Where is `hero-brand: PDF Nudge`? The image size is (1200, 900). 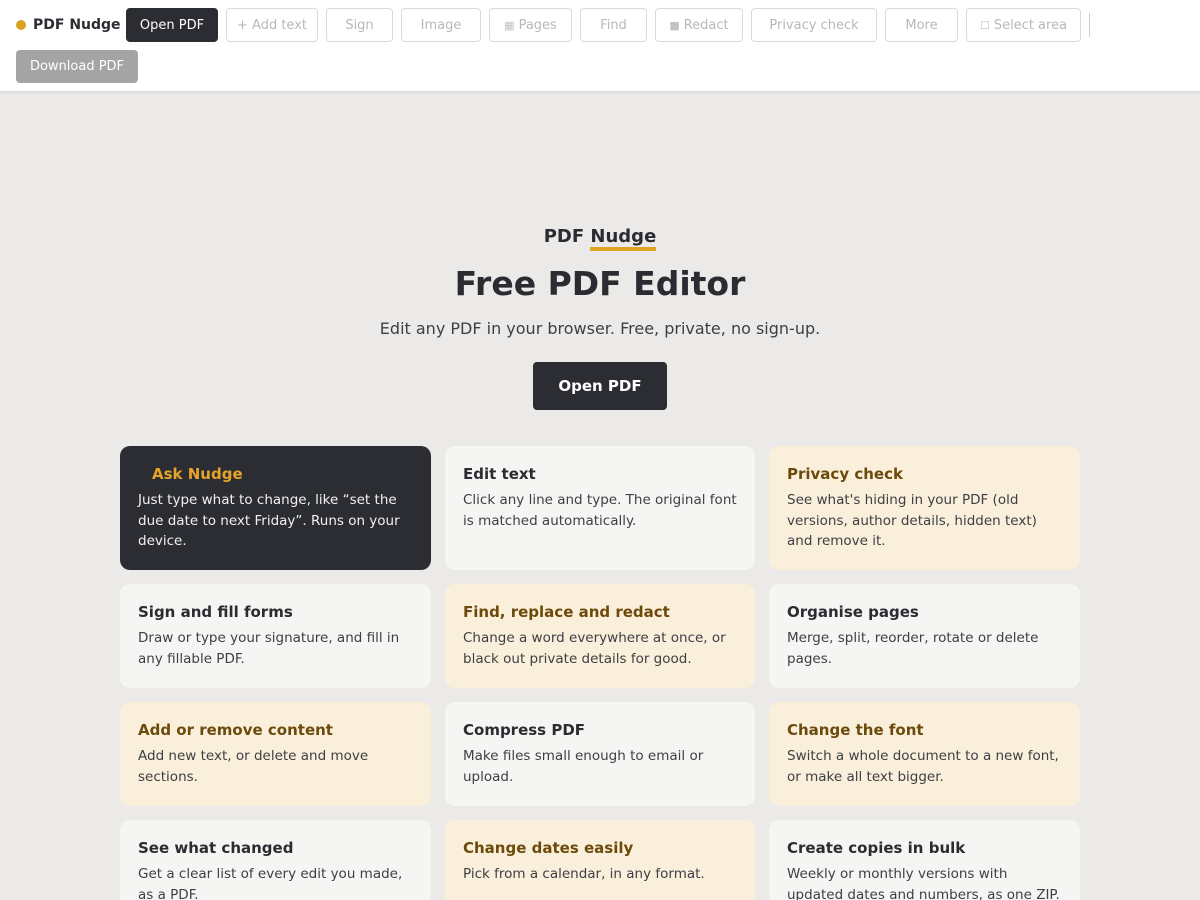
hero-brand: PDF Nudge is located at coordinates (600, 238).